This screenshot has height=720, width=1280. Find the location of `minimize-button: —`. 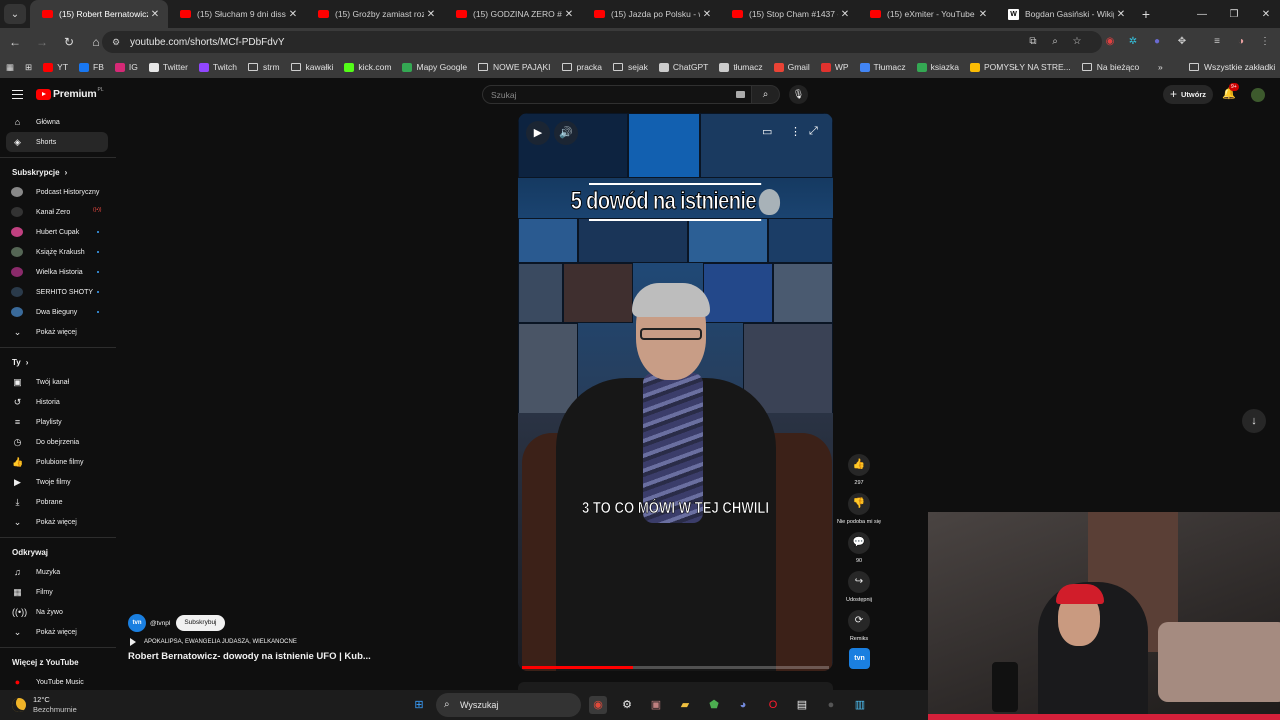

minimize-button: — is located at coordinates (1202, 14).